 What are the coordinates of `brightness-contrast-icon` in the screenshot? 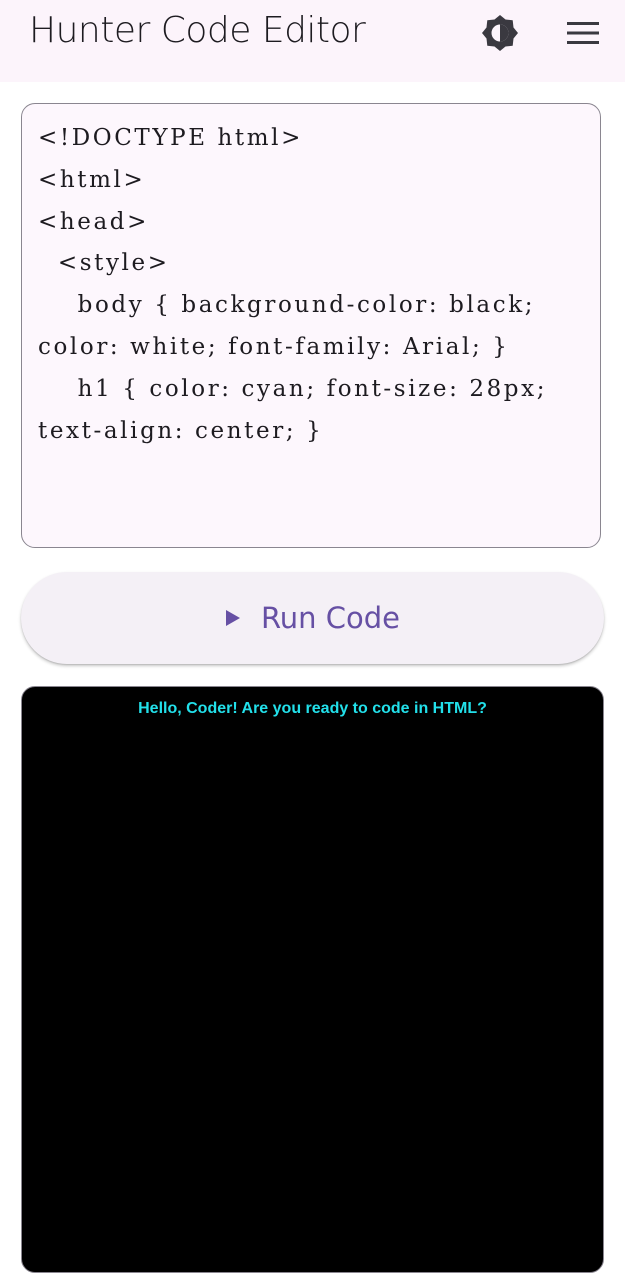 It's located at (500, 33).